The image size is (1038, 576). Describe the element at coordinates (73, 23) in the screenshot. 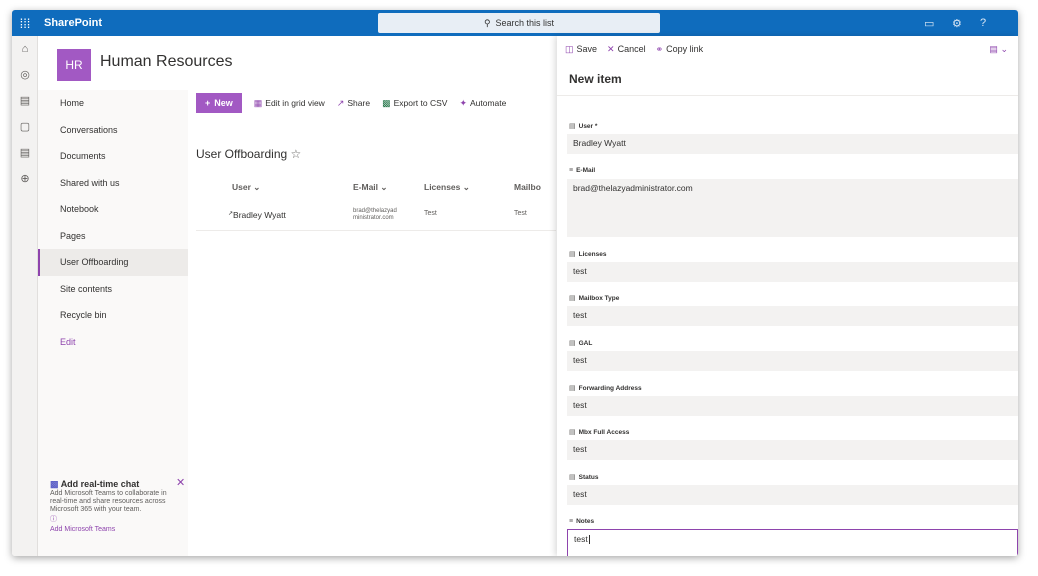

I see `app-name: SharePoint` at that location.